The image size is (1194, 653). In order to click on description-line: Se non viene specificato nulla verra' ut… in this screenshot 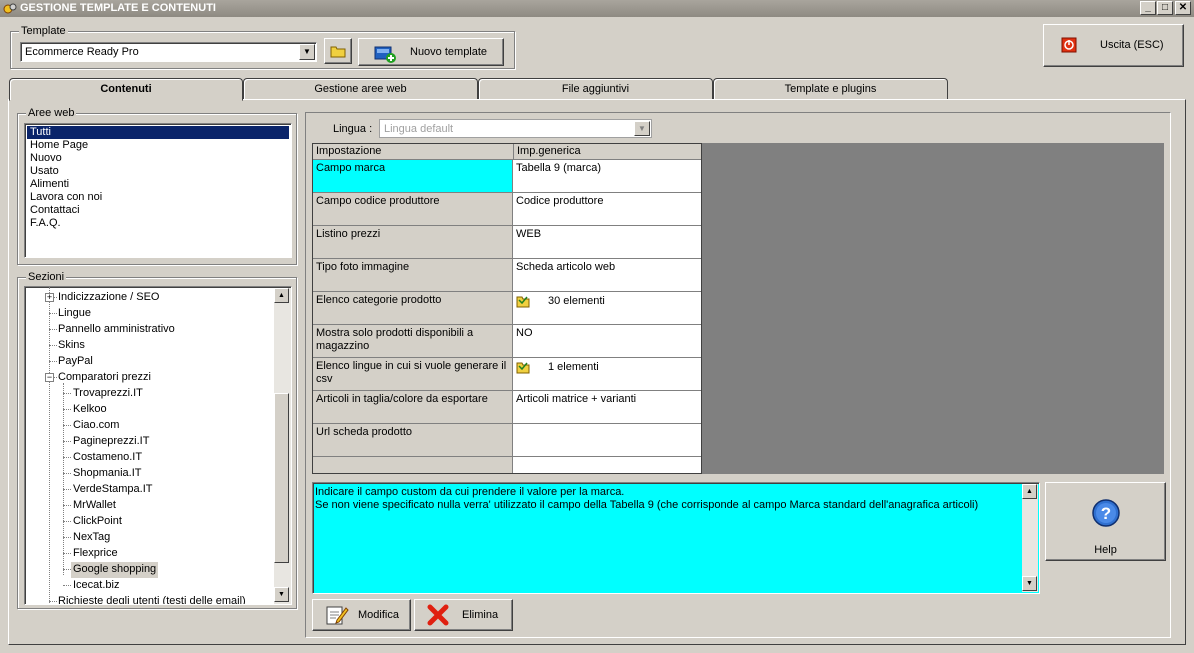, I will do `click(647, 505)`.